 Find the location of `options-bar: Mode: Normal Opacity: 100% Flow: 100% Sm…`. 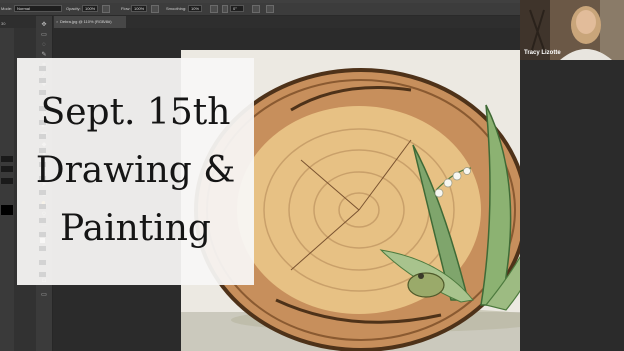

options-bar: Mode: Normal Opacity: 100% Flow: 100% Sm… is located at coordinates (260, 9).